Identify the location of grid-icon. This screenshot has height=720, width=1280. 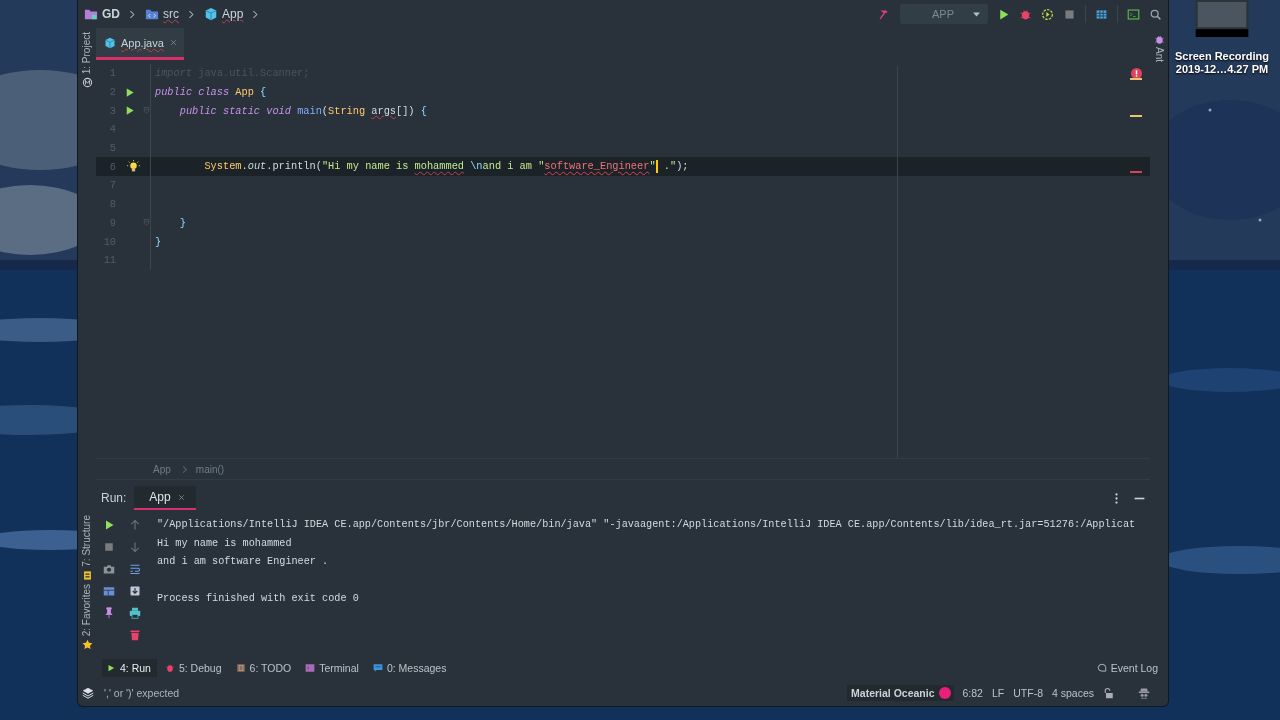
(1101, 14).